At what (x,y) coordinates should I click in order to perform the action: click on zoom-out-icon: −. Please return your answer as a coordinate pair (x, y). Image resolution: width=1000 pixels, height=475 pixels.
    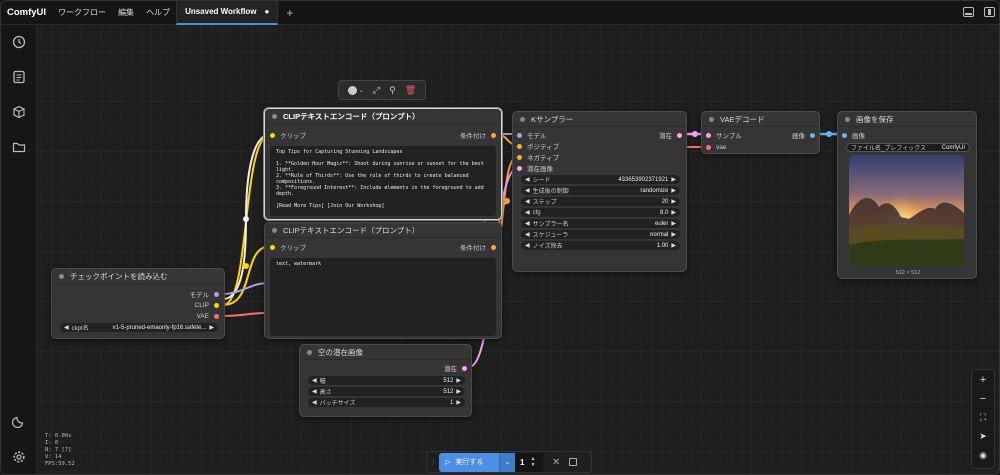
    Looking at the image, I should click on (983, 398).